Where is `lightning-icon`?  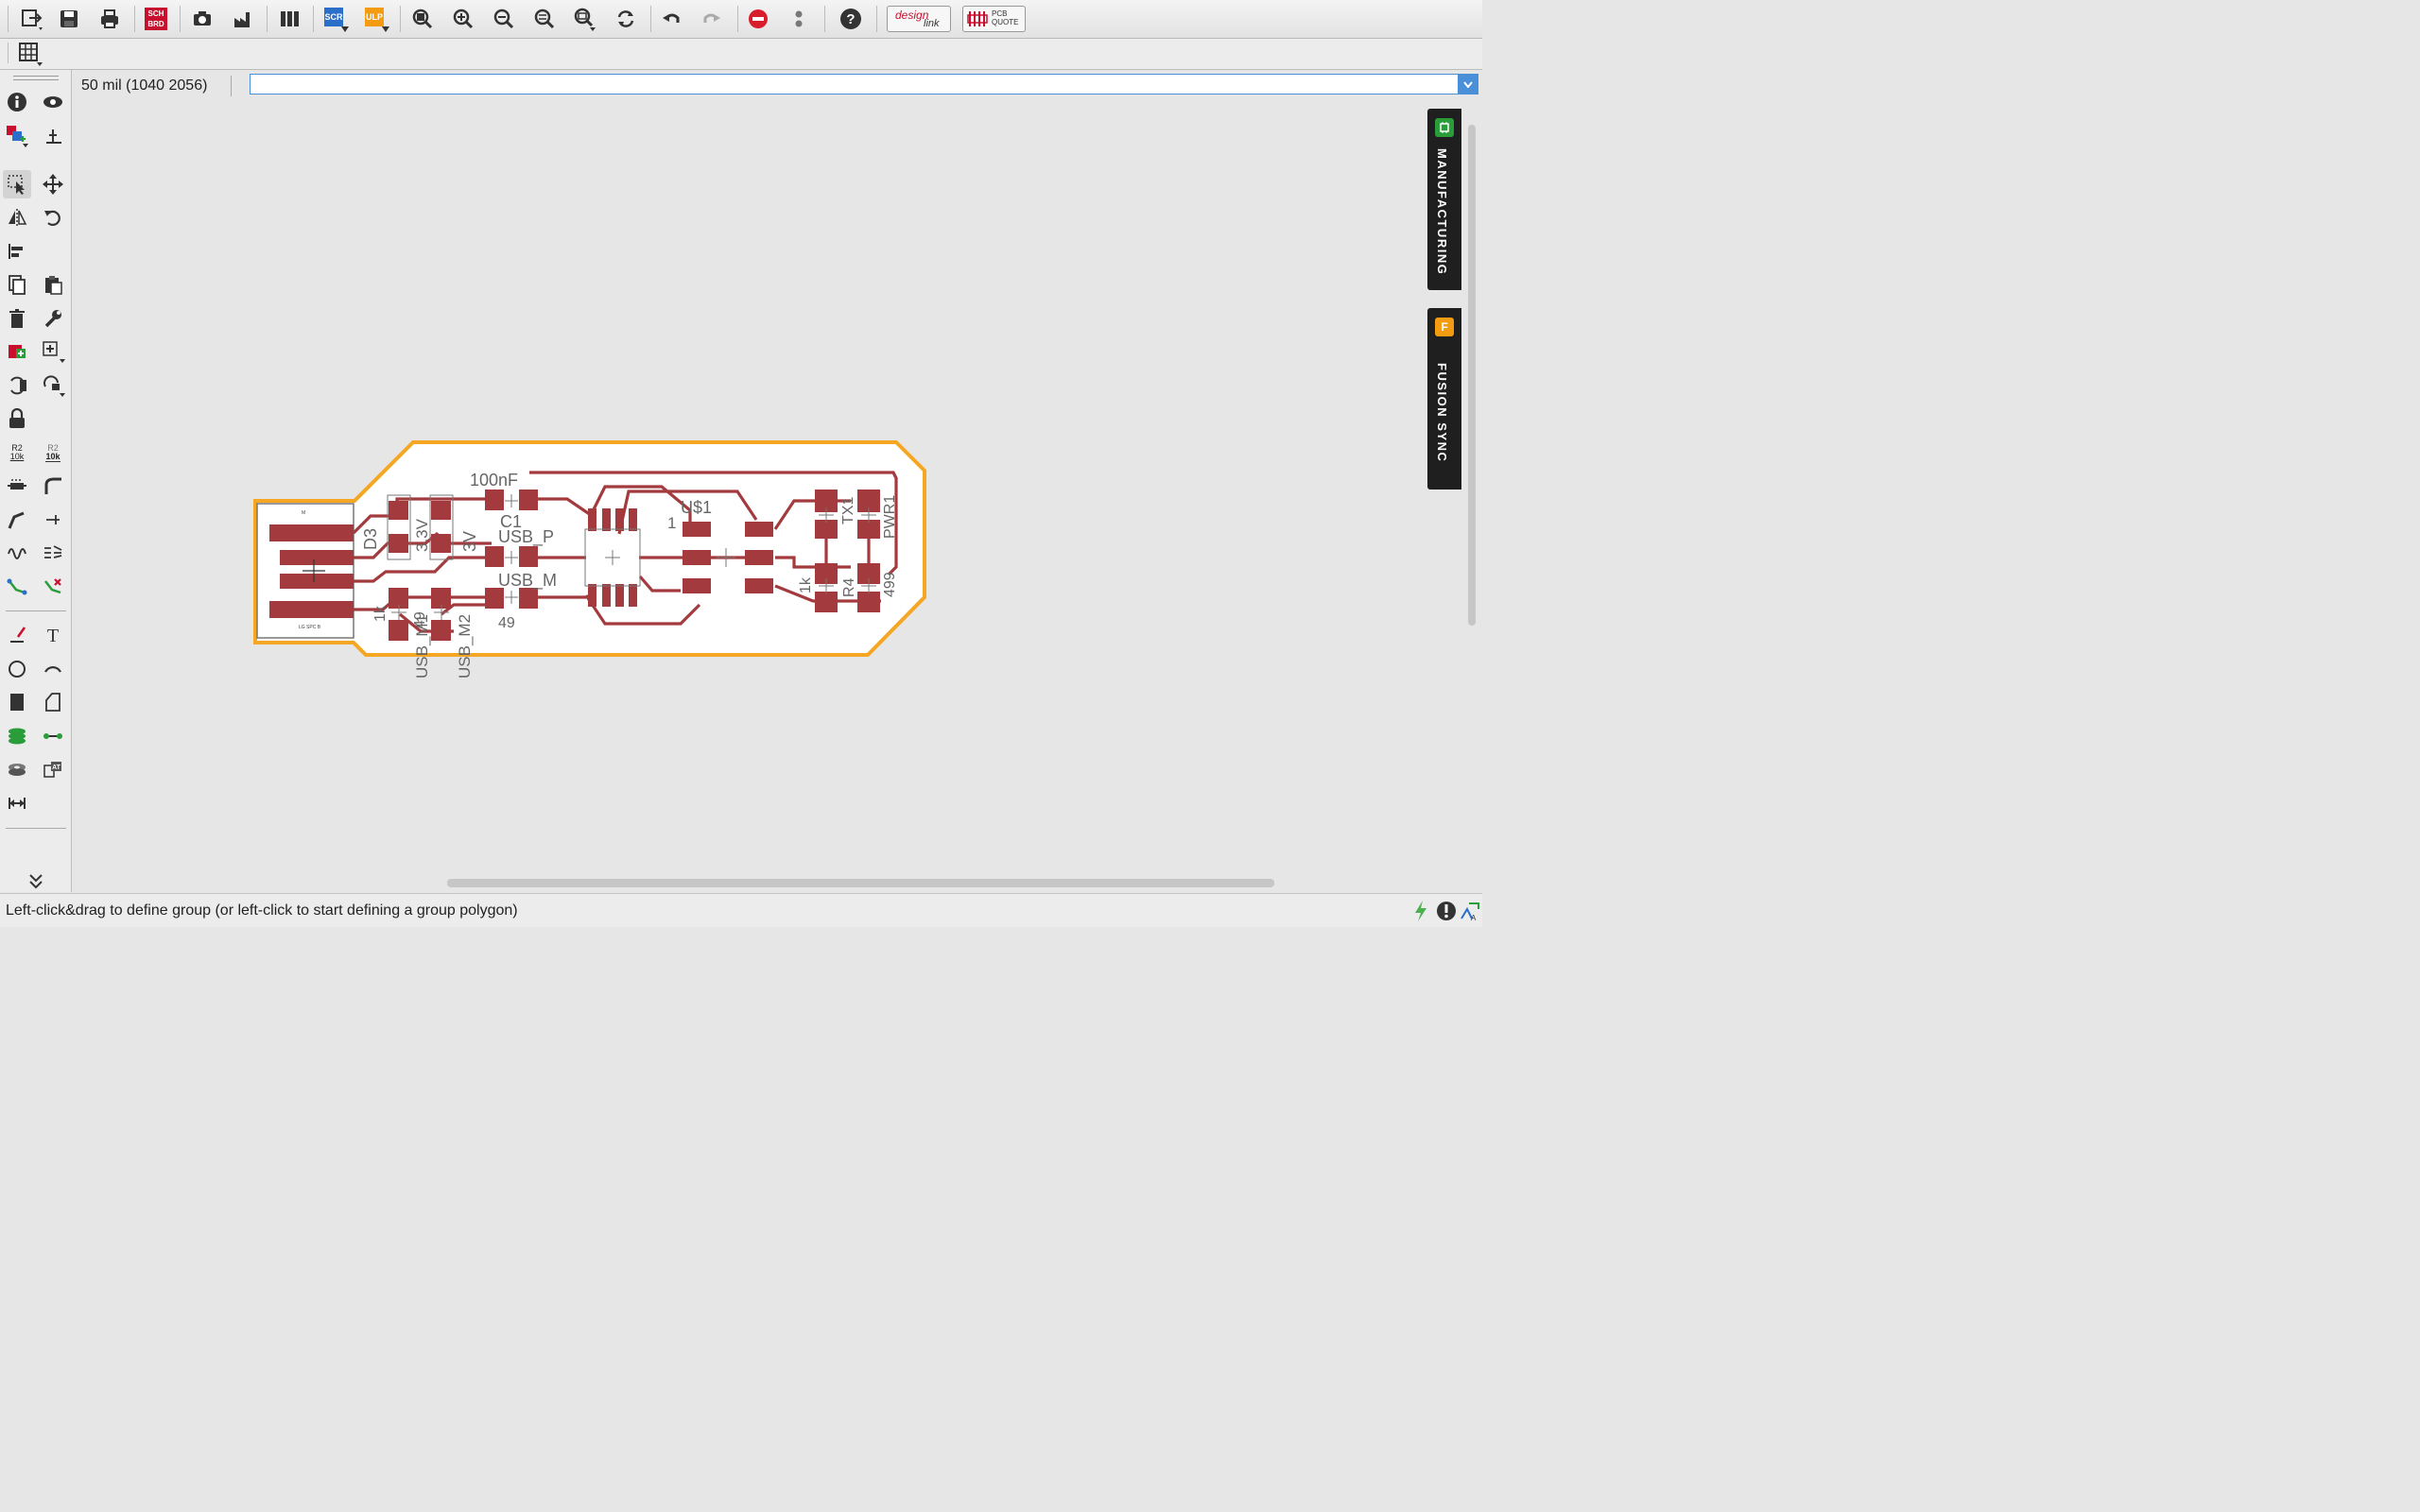 lightning-icon is located at coordinates (1420, 911).